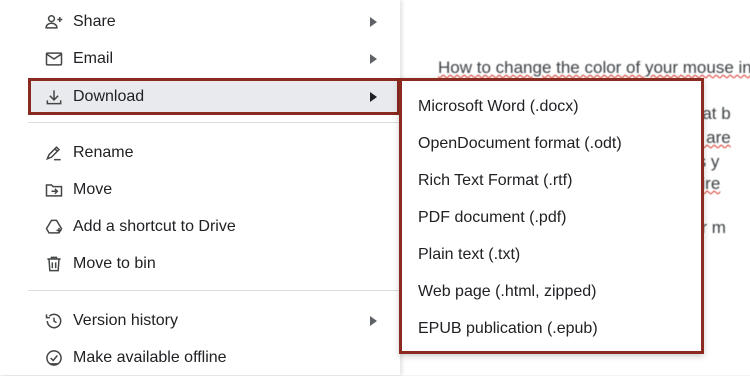 The image size is (750, 376). Describe the element at coordinates (200, 21) in the screenshot. I see `menu-item-share: Share` at that location.